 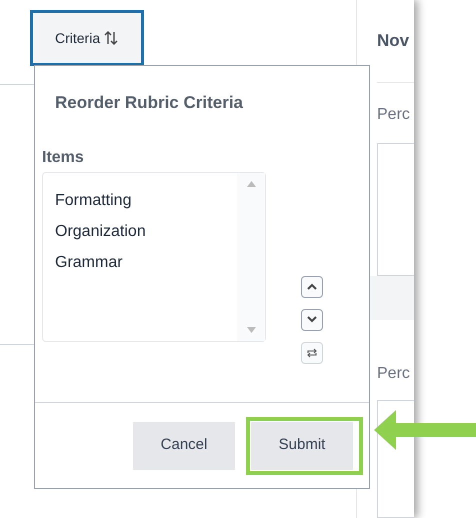 What do you see at coordinates (302, 446) in the screenshot?
I see `submit-button: Submit` at bounding box center [302, 446].